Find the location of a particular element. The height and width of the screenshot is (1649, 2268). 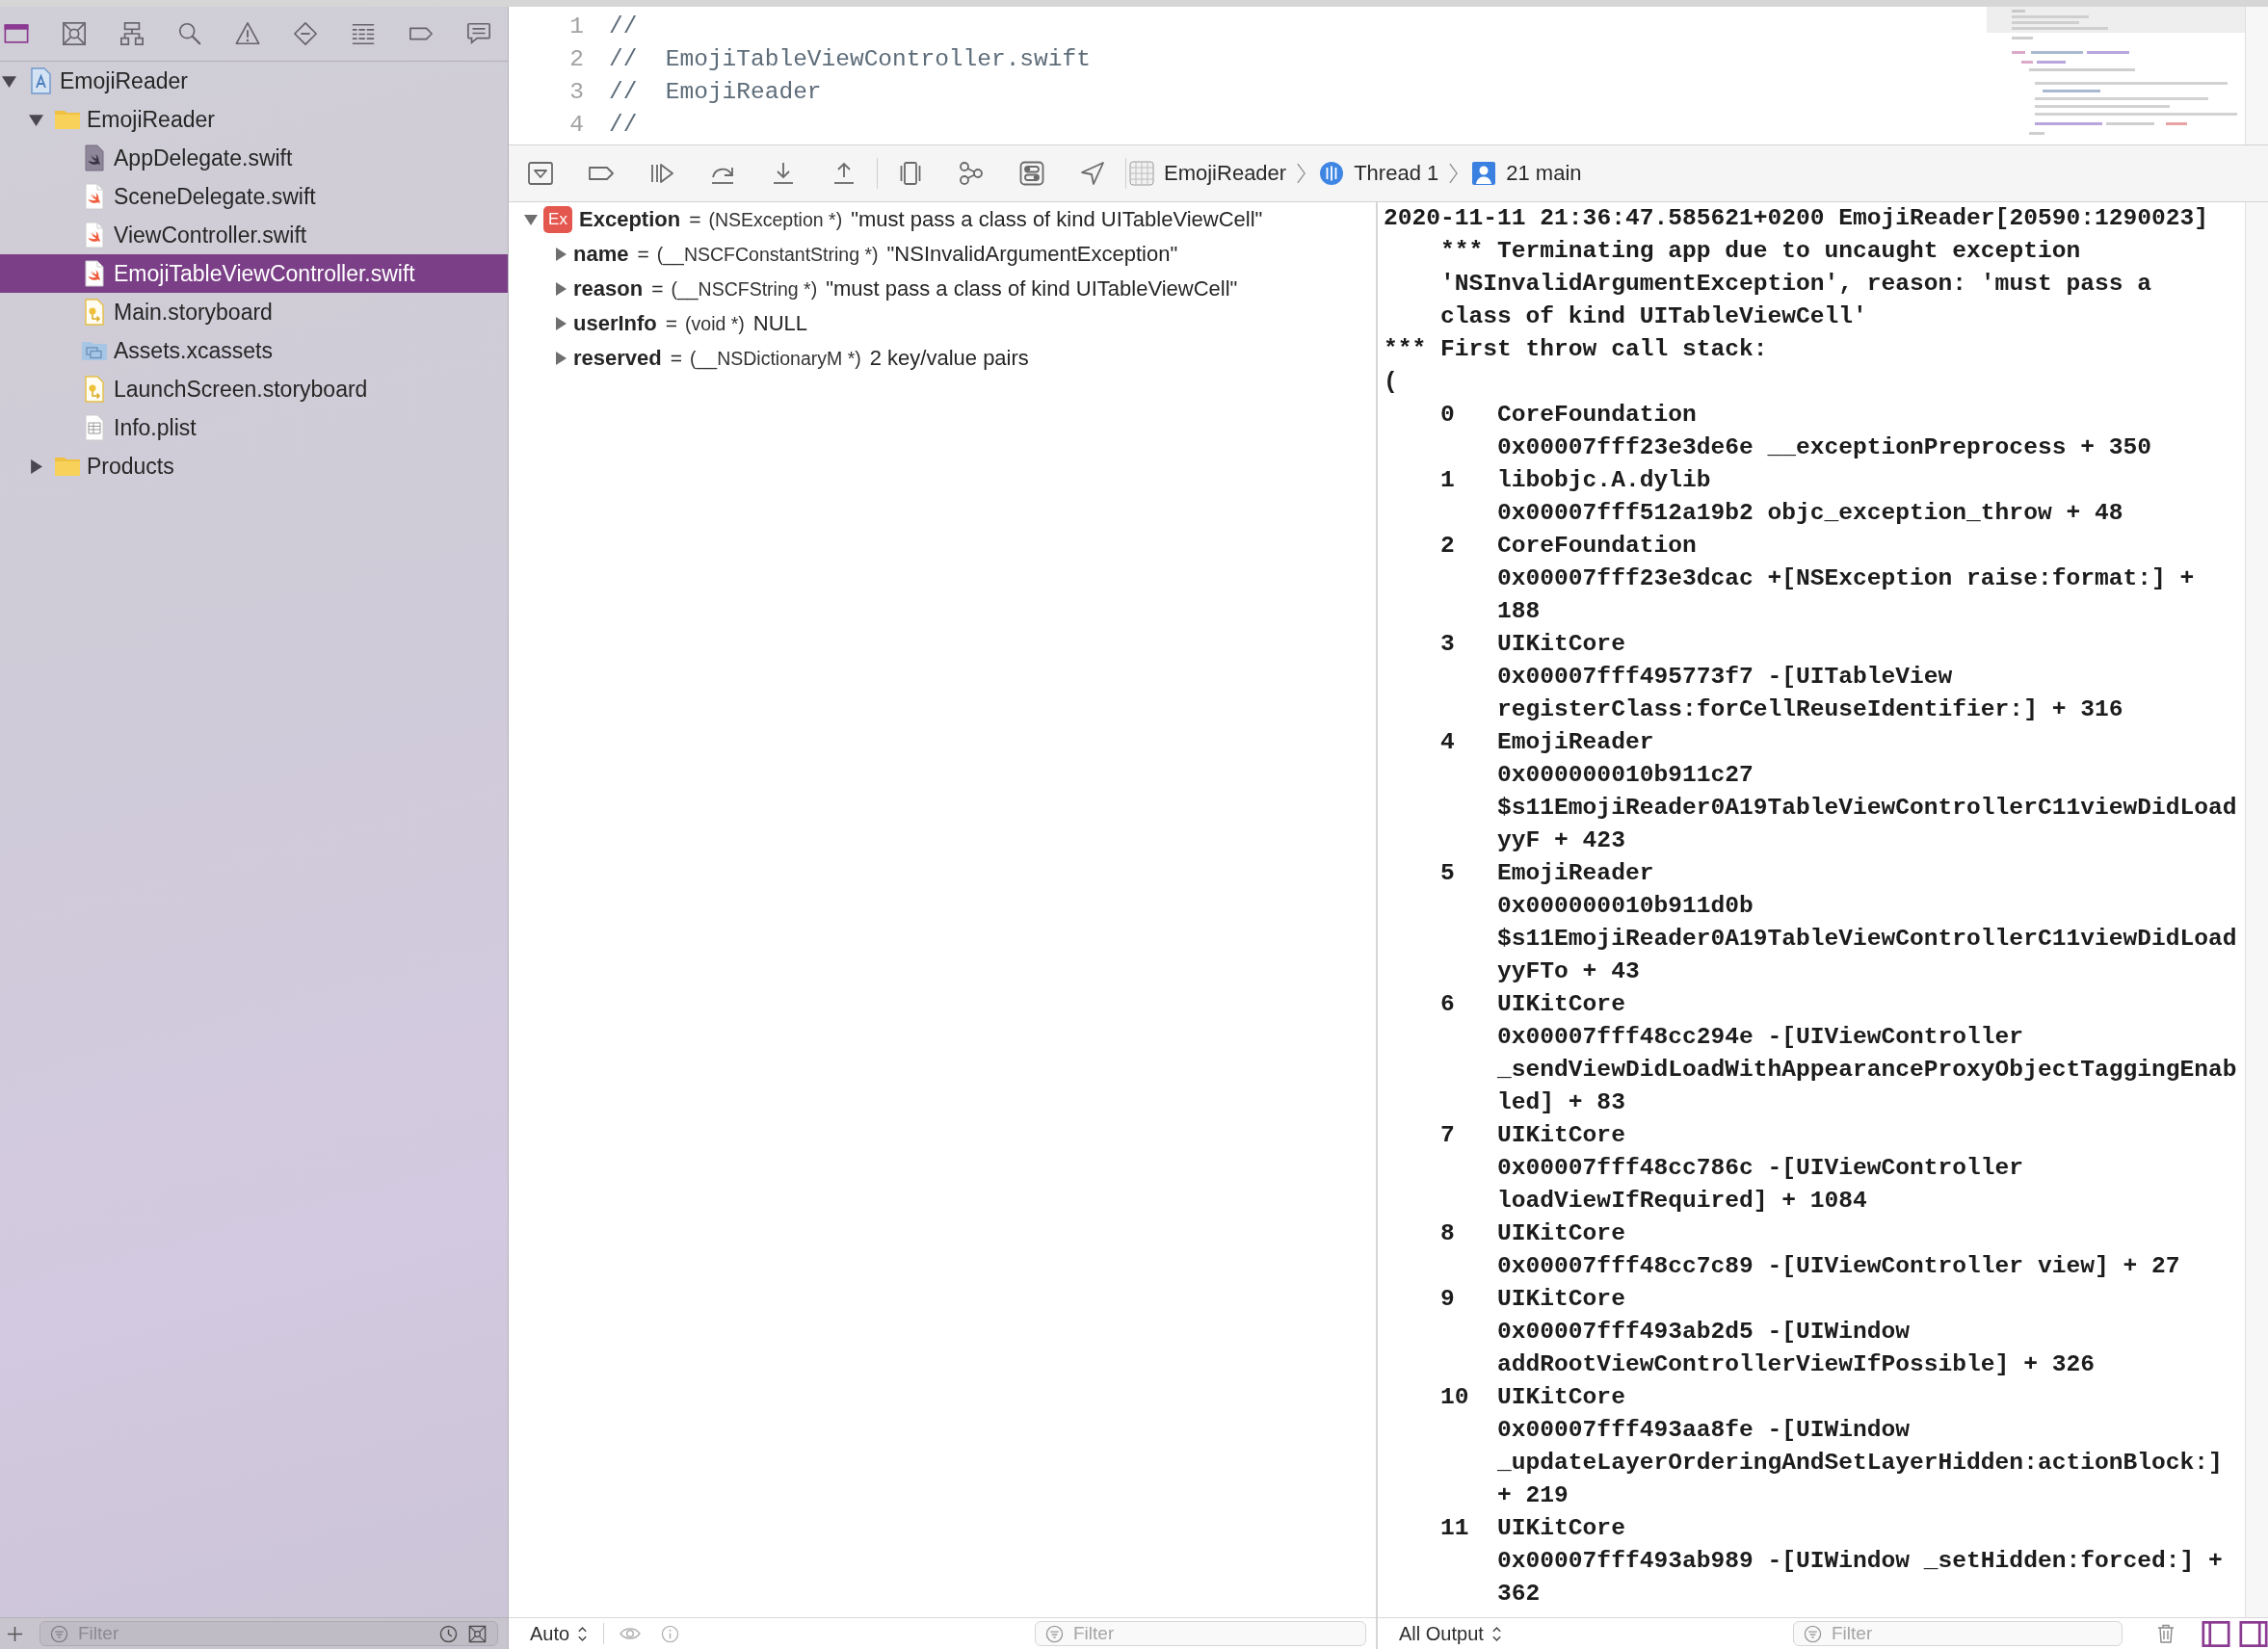

navigator-item: Assets.xcassets is located at coordinates (254, 351).